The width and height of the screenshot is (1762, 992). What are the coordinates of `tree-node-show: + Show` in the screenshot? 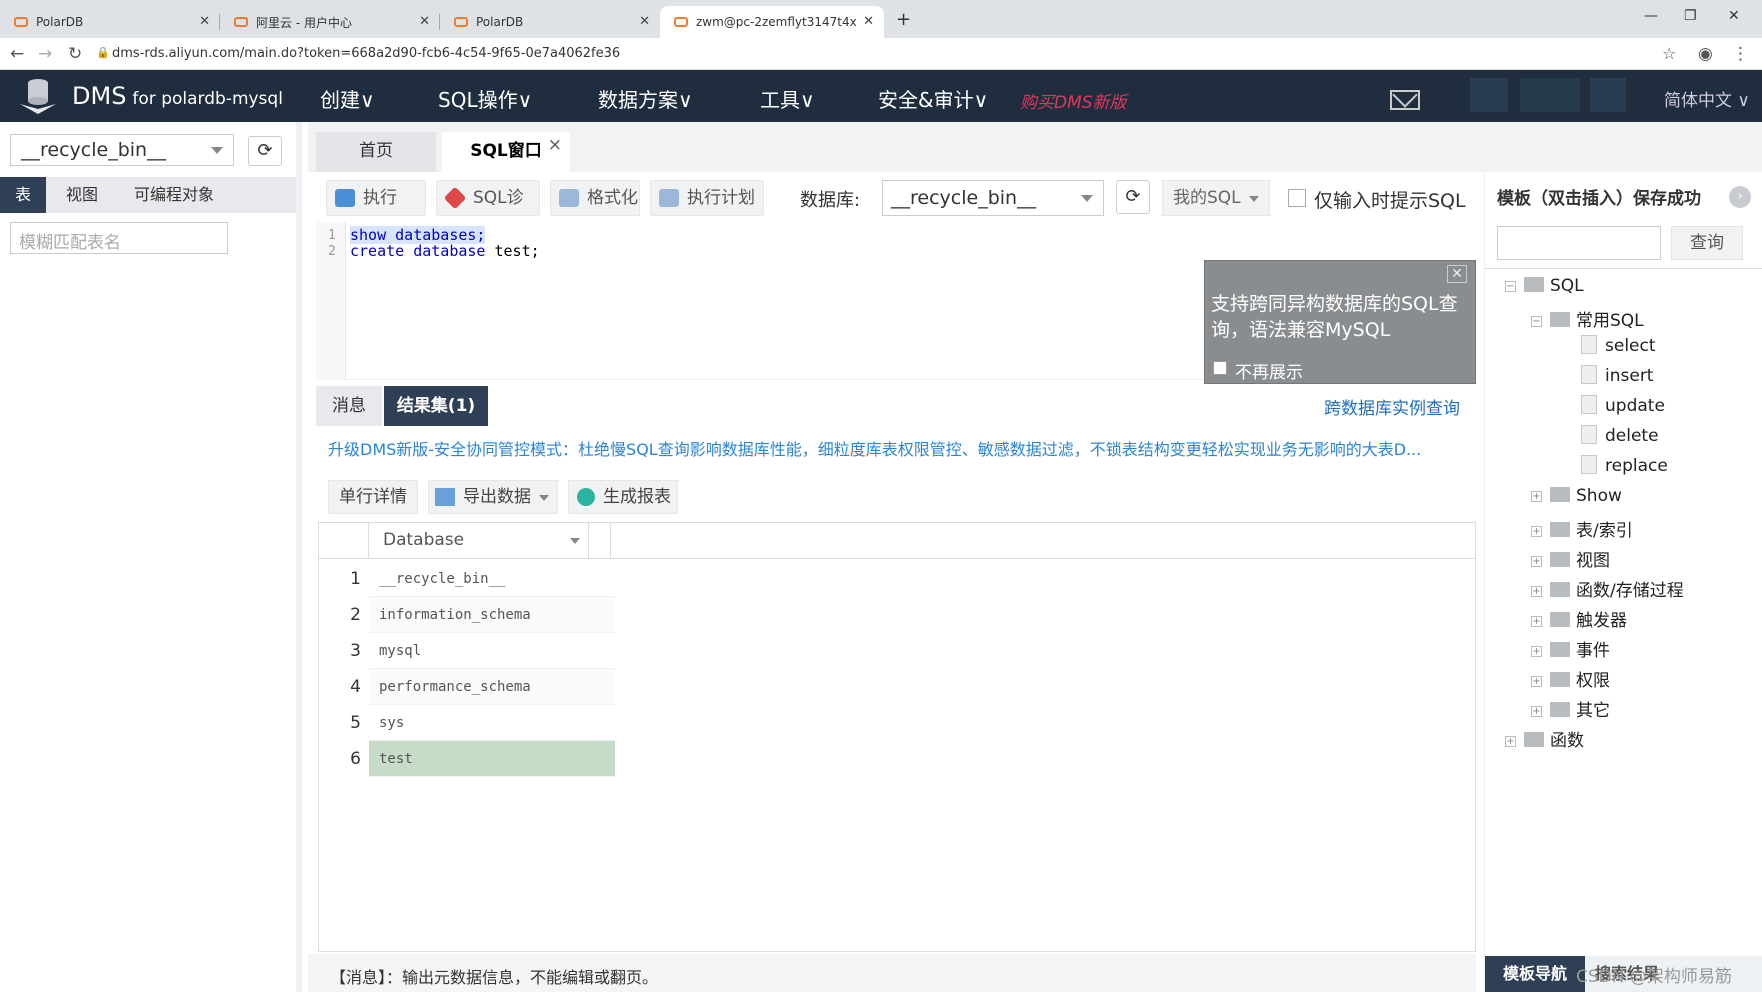 It's located at (1576, 499).